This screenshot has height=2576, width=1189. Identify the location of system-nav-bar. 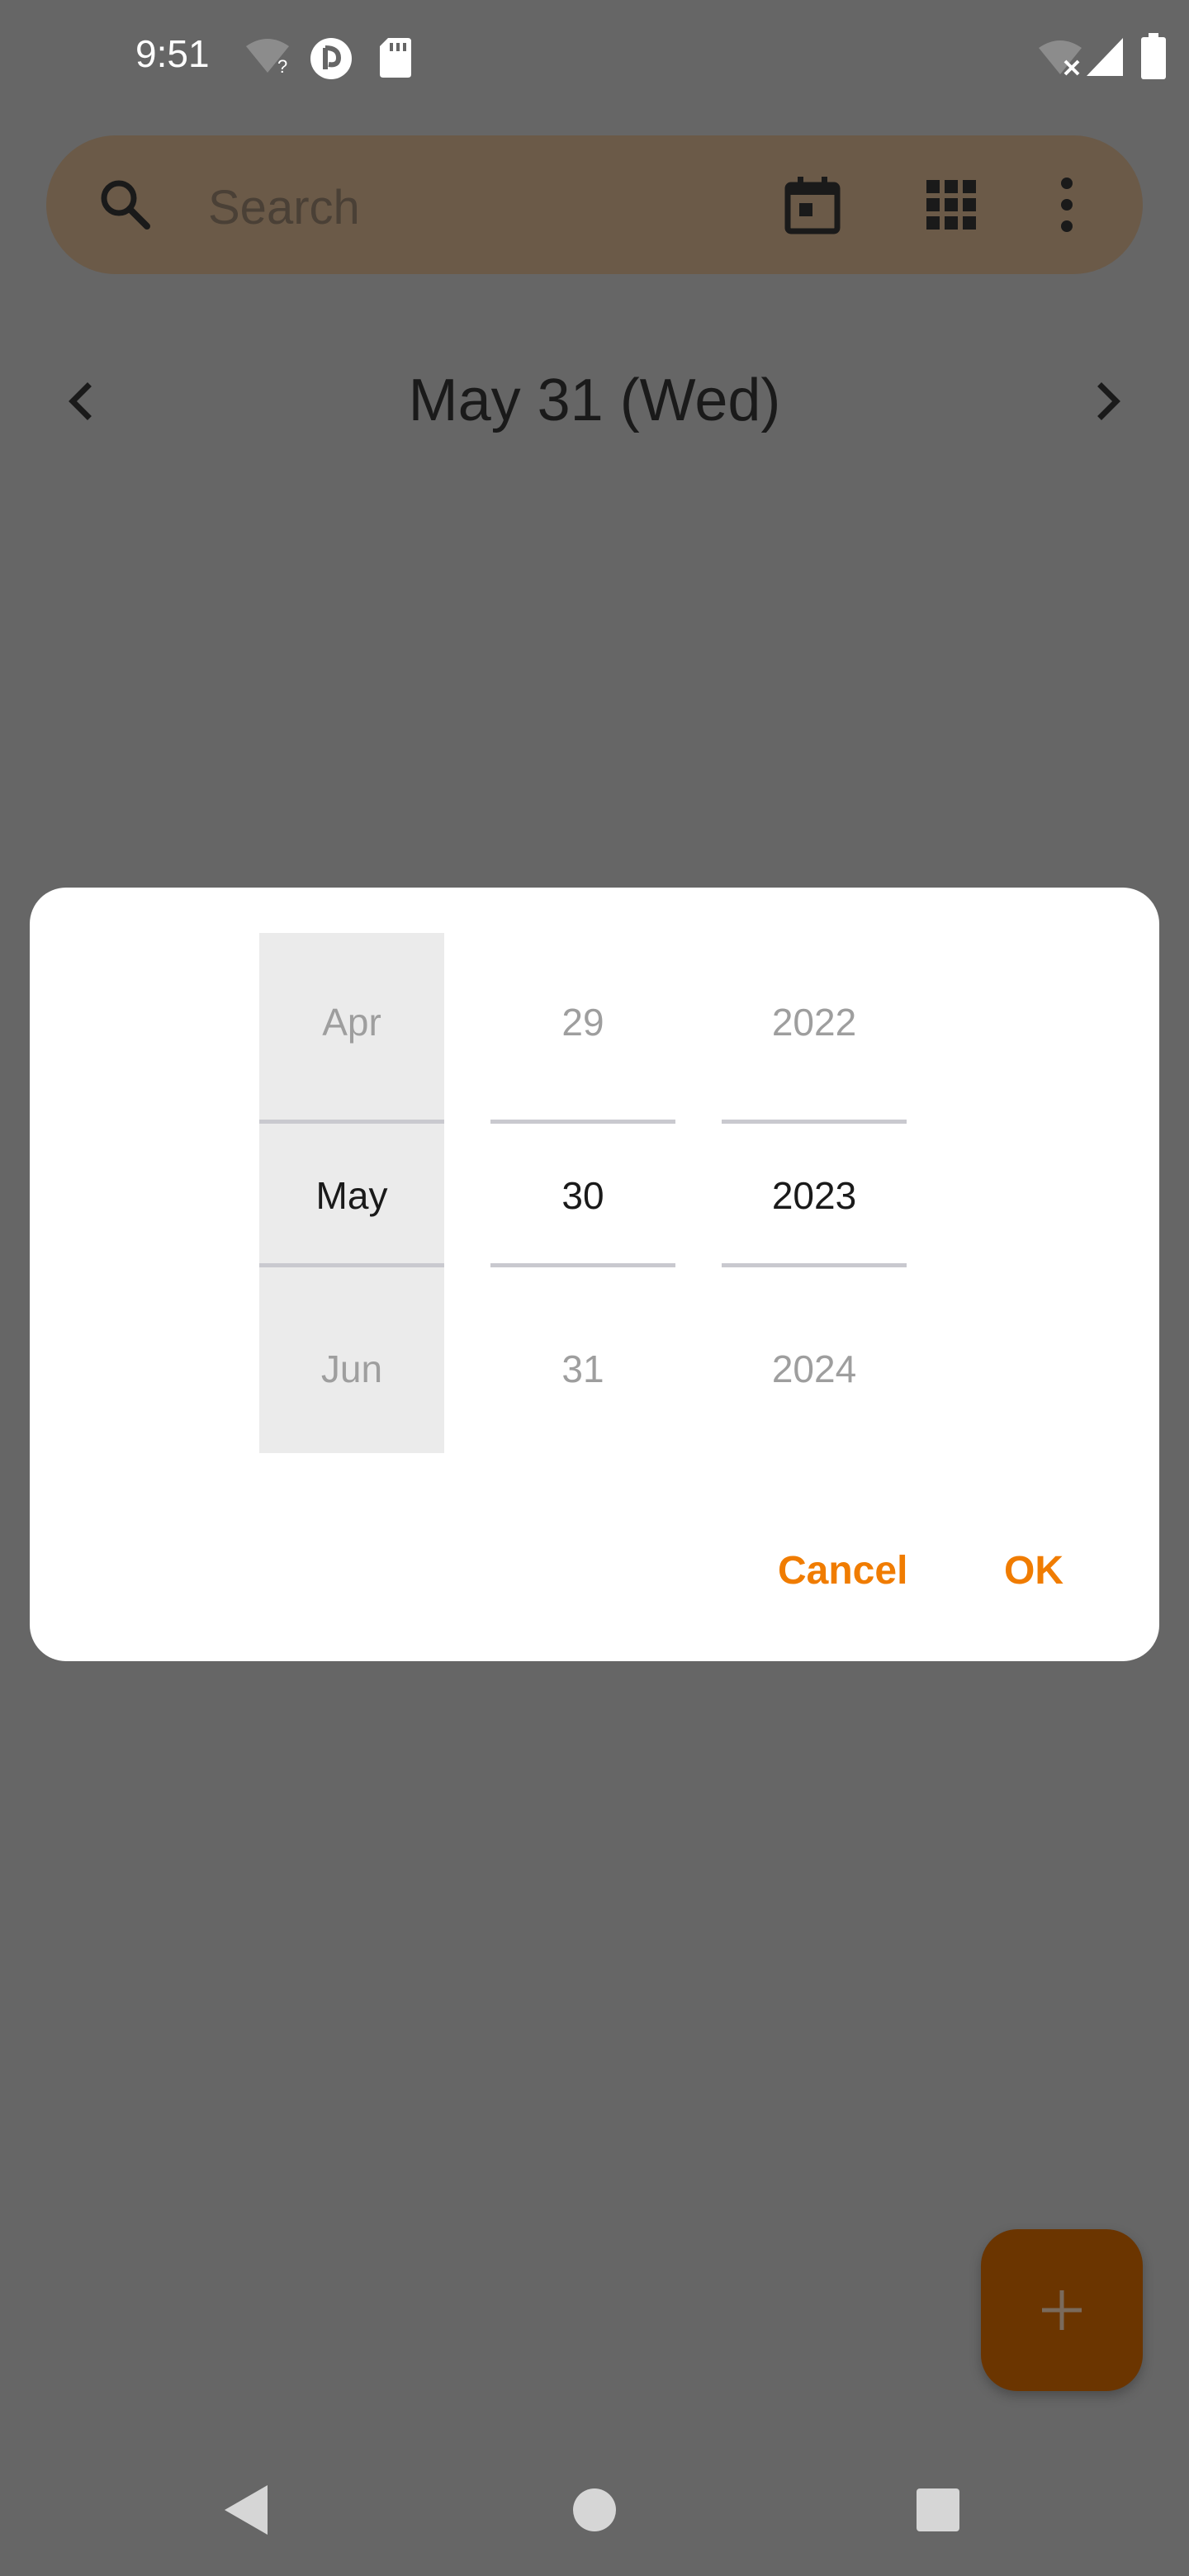
(594, 2510).